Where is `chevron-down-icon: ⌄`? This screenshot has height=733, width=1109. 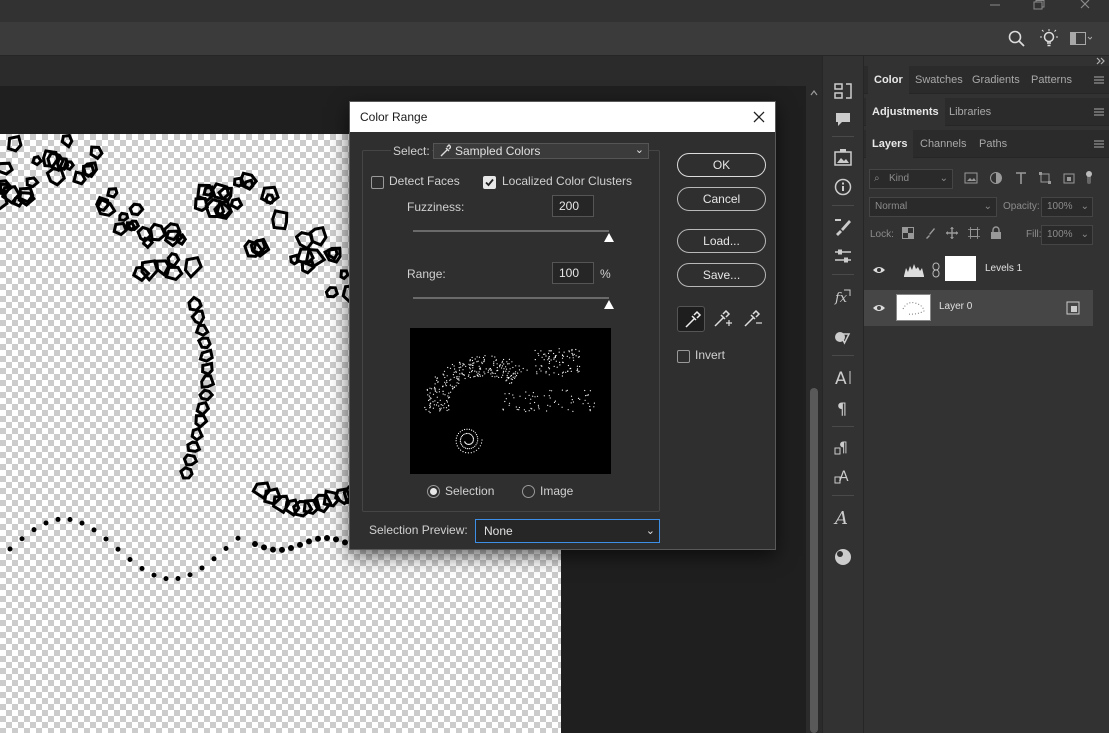 chevron-down-icon: ⌄ is located at coordinates (1084, 206).